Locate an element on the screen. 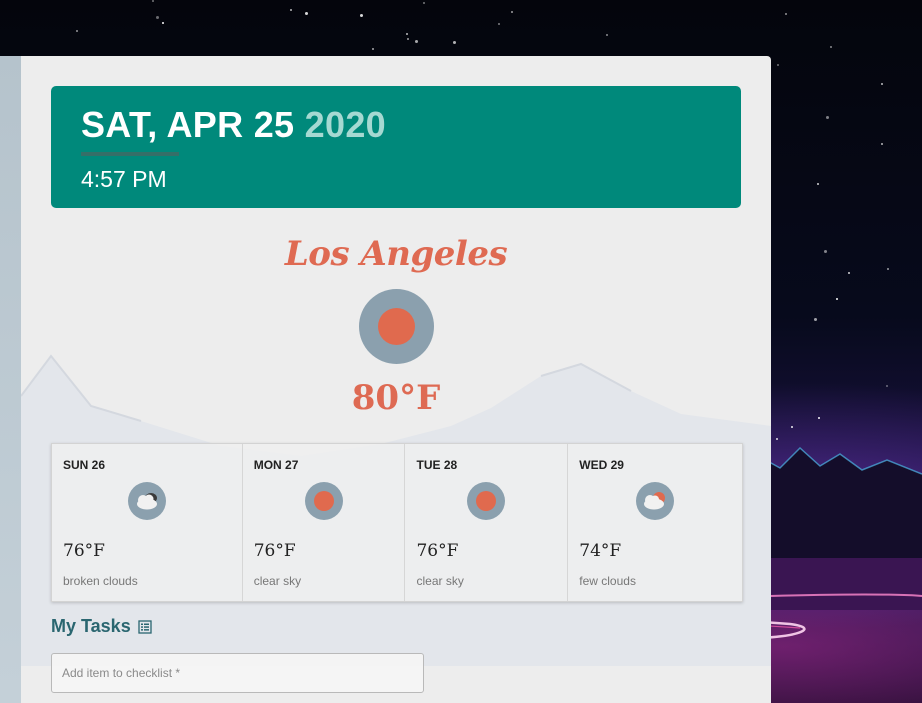 Image resolution: width=922 pixels, height=703 pixels. date-text: SAT, APR 25 is located at coordinates (188, 124).